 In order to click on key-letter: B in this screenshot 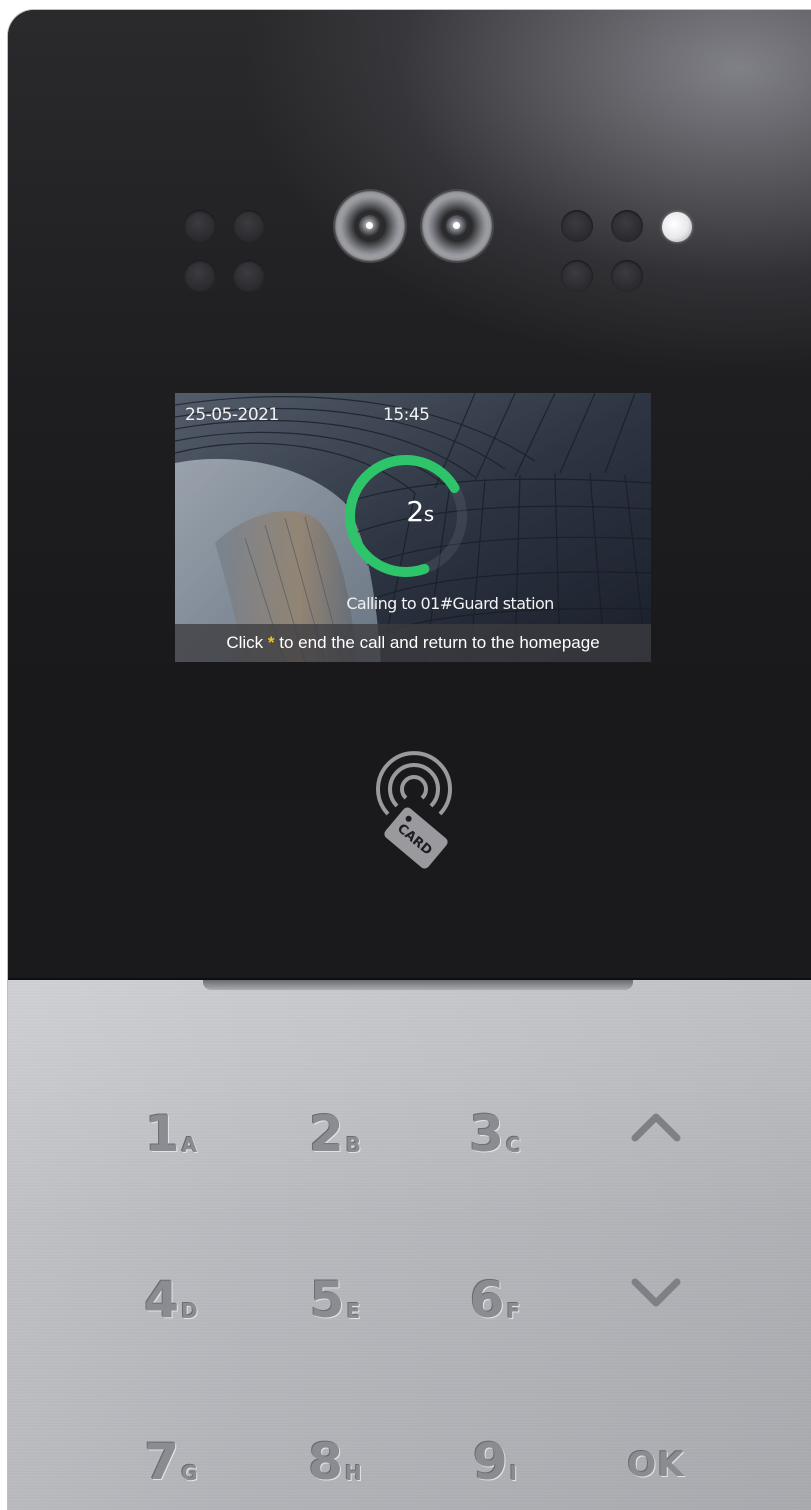, I will do `click(353, 1145)`.